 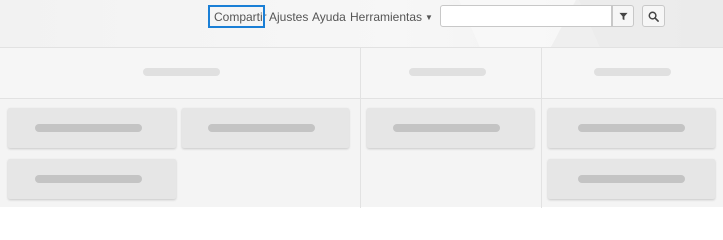 I want to click on tools-menu: Herramientas ▼, so click(x=391, y=17).